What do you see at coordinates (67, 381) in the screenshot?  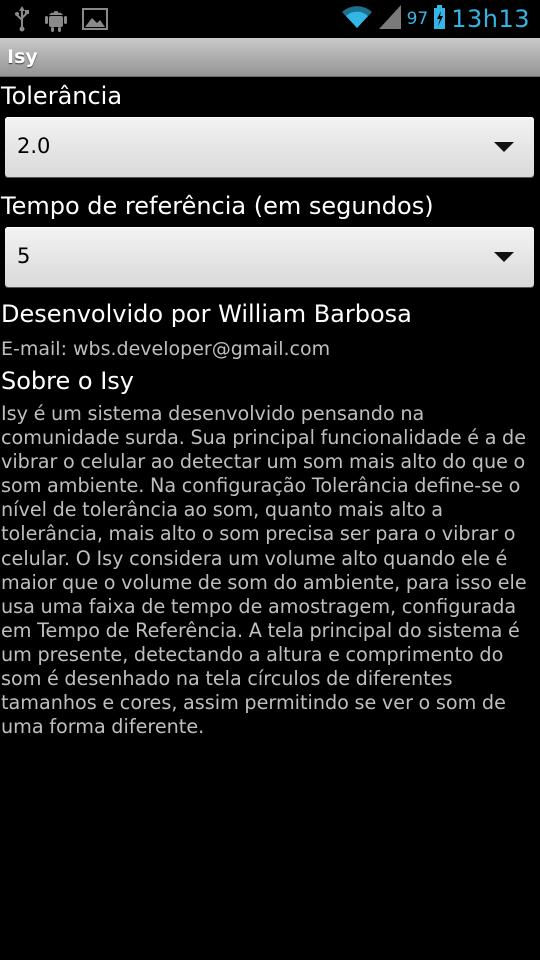 I see `about-title: Sobre o Isy` at bounding box center [67, 381].